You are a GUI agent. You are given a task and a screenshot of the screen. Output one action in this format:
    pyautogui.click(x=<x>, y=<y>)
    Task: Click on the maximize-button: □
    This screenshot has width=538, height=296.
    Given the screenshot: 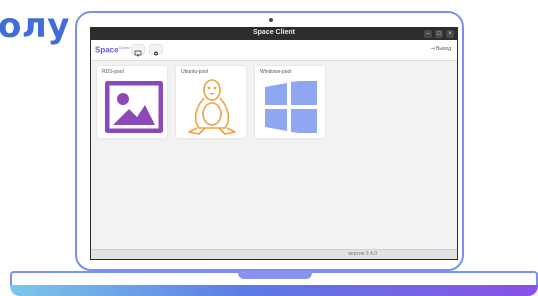 What is the action you would take?
    pyautogui.click(x=439, y=34)
    